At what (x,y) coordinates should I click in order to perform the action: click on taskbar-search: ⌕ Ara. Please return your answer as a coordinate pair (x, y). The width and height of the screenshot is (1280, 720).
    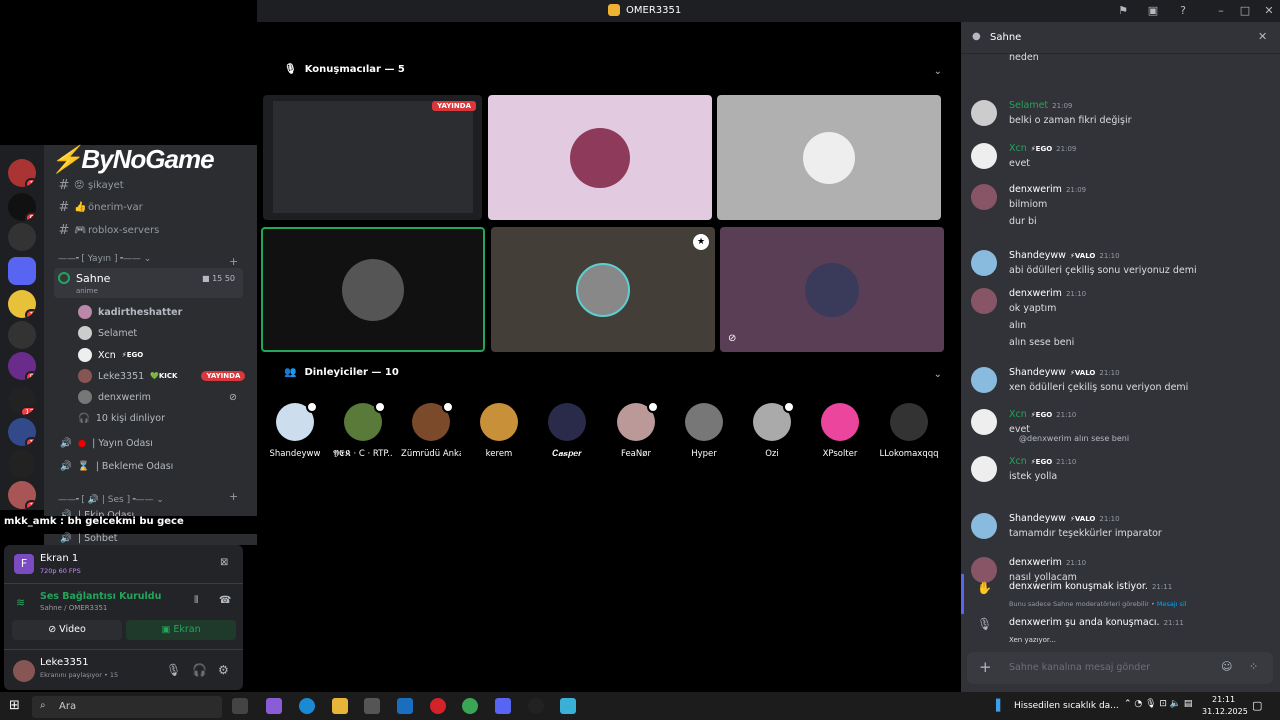
    Looking at the image, I should click on (127, 707).